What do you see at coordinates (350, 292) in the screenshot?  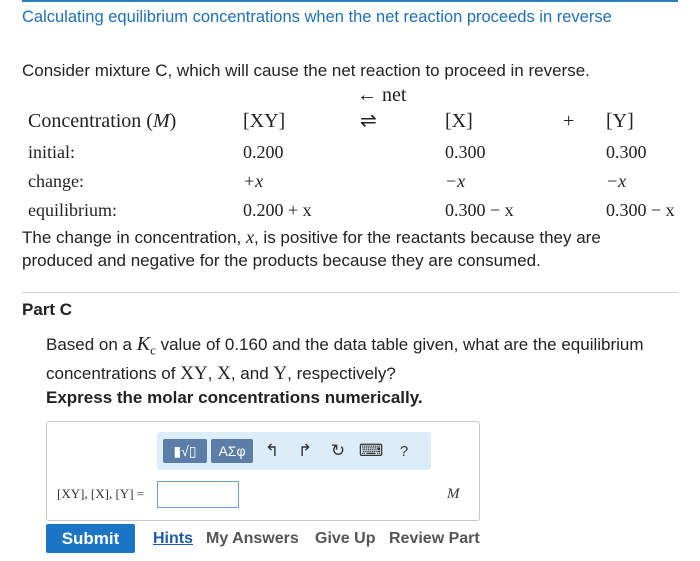 I see `section-divider` at bounding box center [350, 292].